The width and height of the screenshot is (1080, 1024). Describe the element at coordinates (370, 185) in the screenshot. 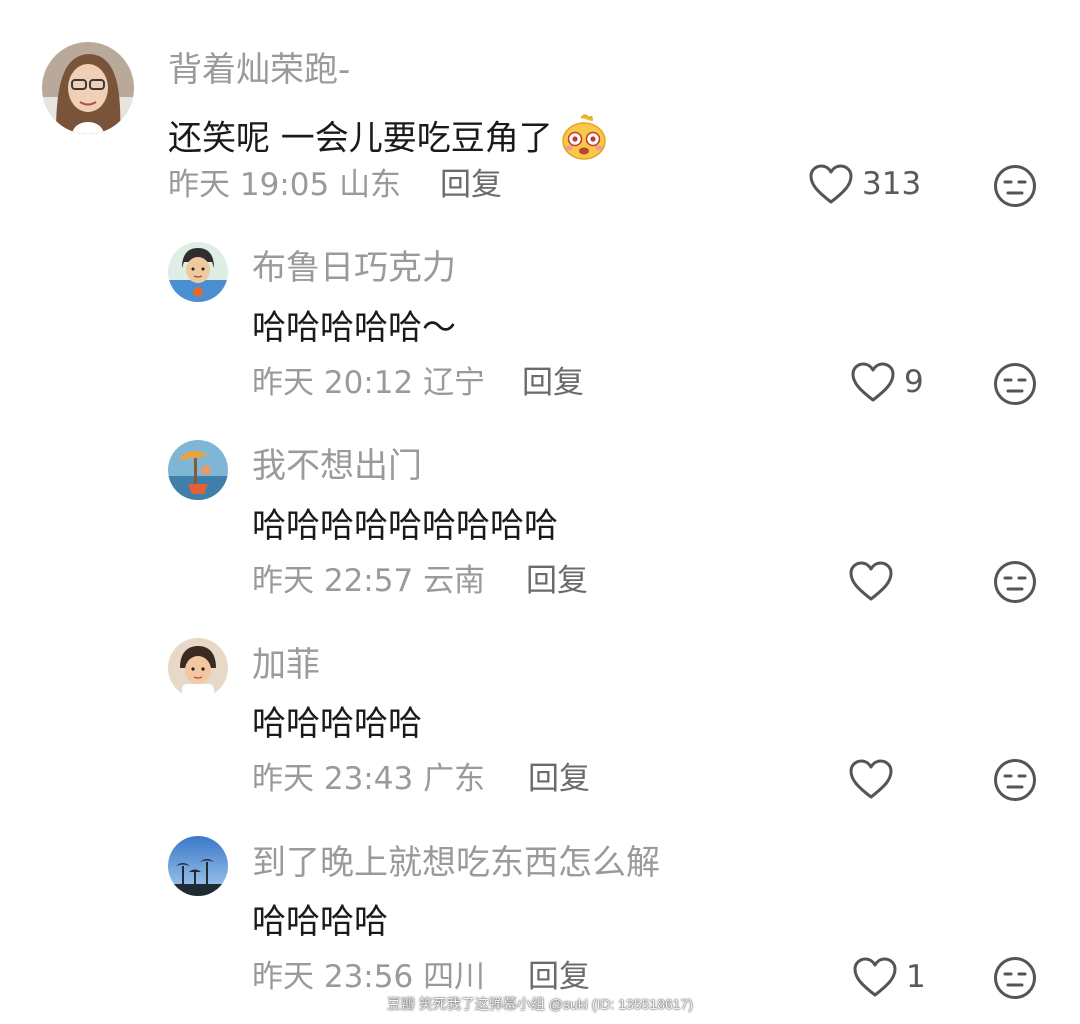

I see `comment-location: 山东` at that location.